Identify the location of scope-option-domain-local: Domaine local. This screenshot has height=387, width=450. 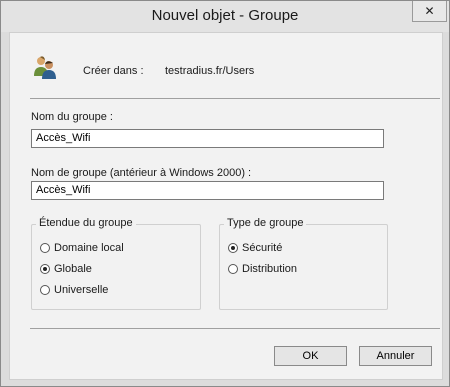
(82, 248).